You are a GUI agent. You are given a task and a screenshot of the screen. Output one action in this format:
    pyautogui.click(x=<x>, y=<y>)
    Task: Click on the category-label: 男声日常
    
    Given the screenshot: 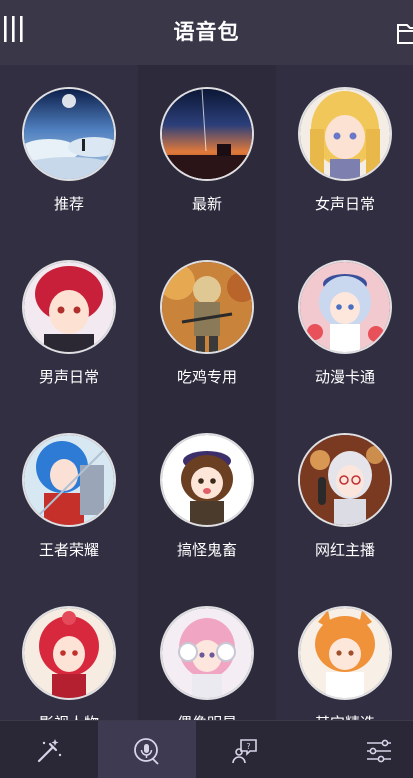 What is the action you would take?
    pyautogui.click(x=68, y=377)
    